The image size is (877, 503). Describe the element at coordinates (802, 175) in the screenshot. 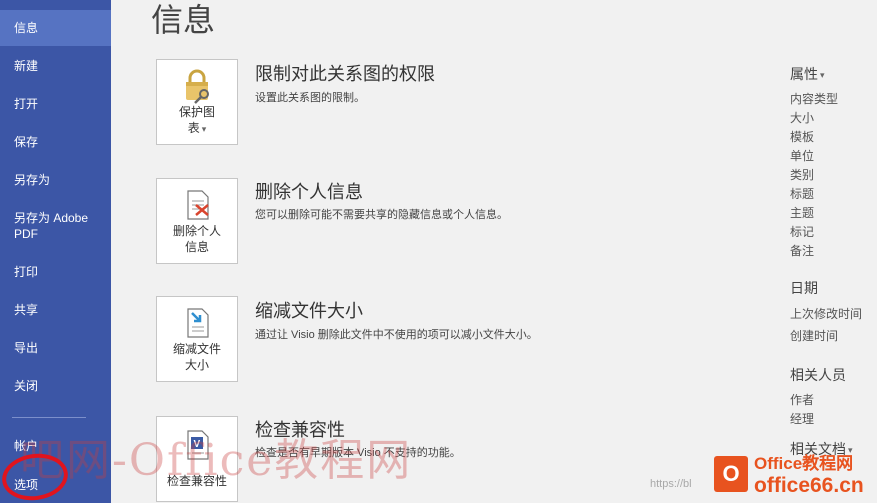

I see `prop-category: 类别` at that location.